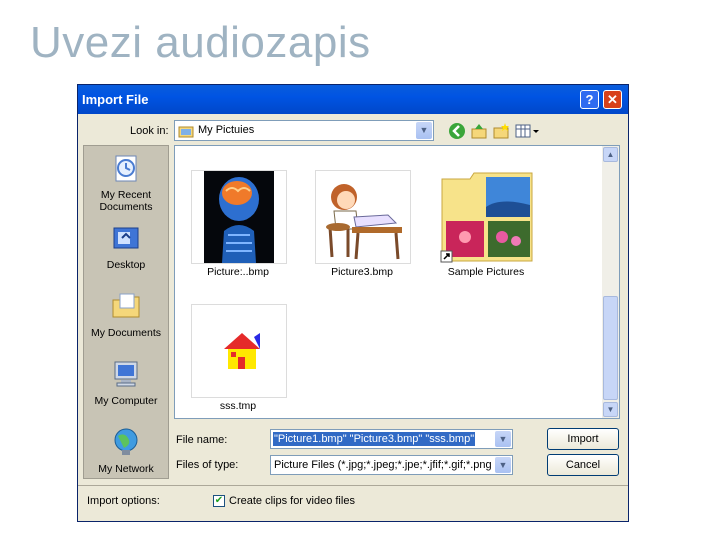  What do you see at coordinates (126, 238) in the screenshot?
I see `desktop-icon` at bounding box center [126, 238].